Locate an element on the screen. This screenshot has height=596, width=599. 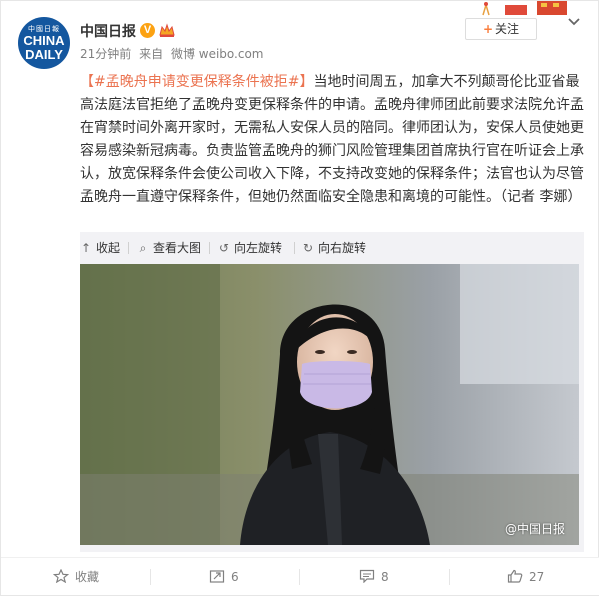
collapse-button: ↑ 收起 is located at coordinates (100, 248).